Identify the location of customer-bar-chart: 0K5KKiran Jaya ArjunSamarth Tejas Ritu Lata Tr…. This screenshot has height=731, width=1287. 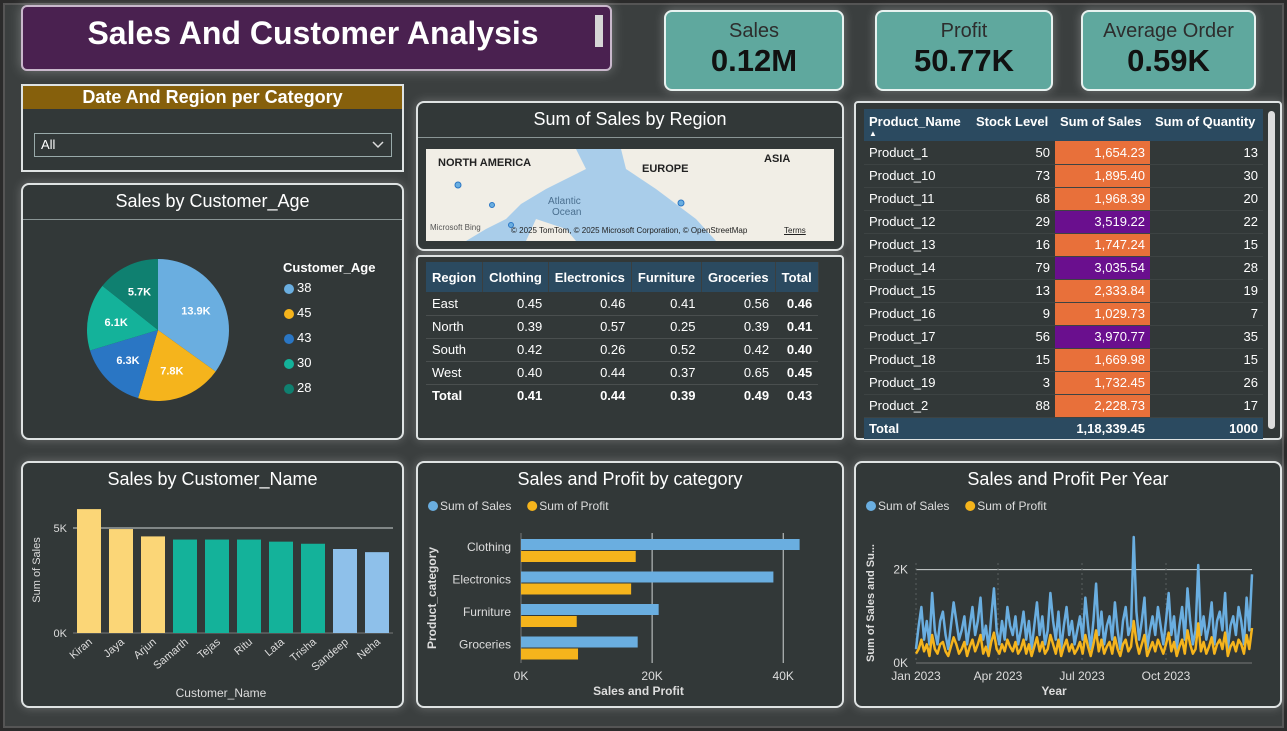
(212, 602).